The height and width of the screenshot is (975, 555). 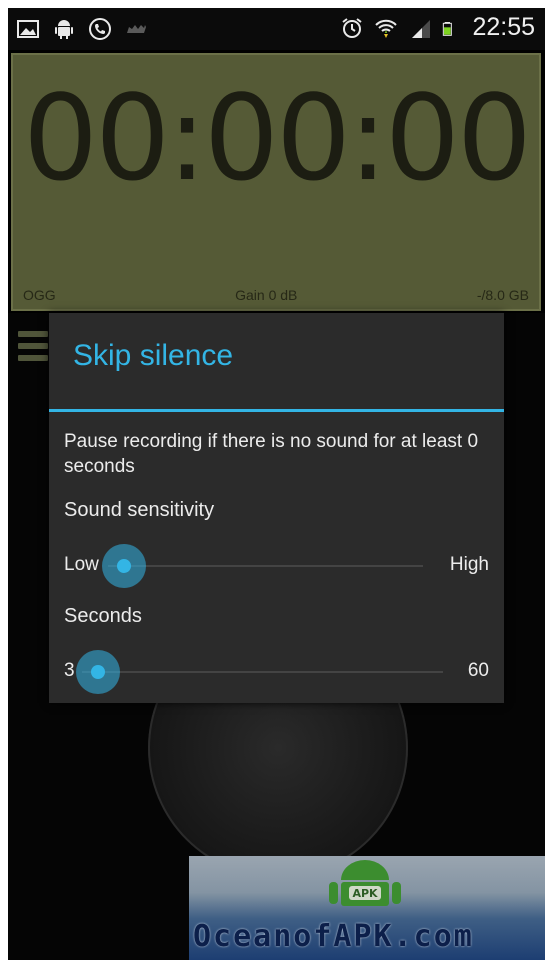 What do you see at coordinates (266, 295) in the screenshot?
I see `gain-label: Gain 0 dB` at bounding box center [266, 295].